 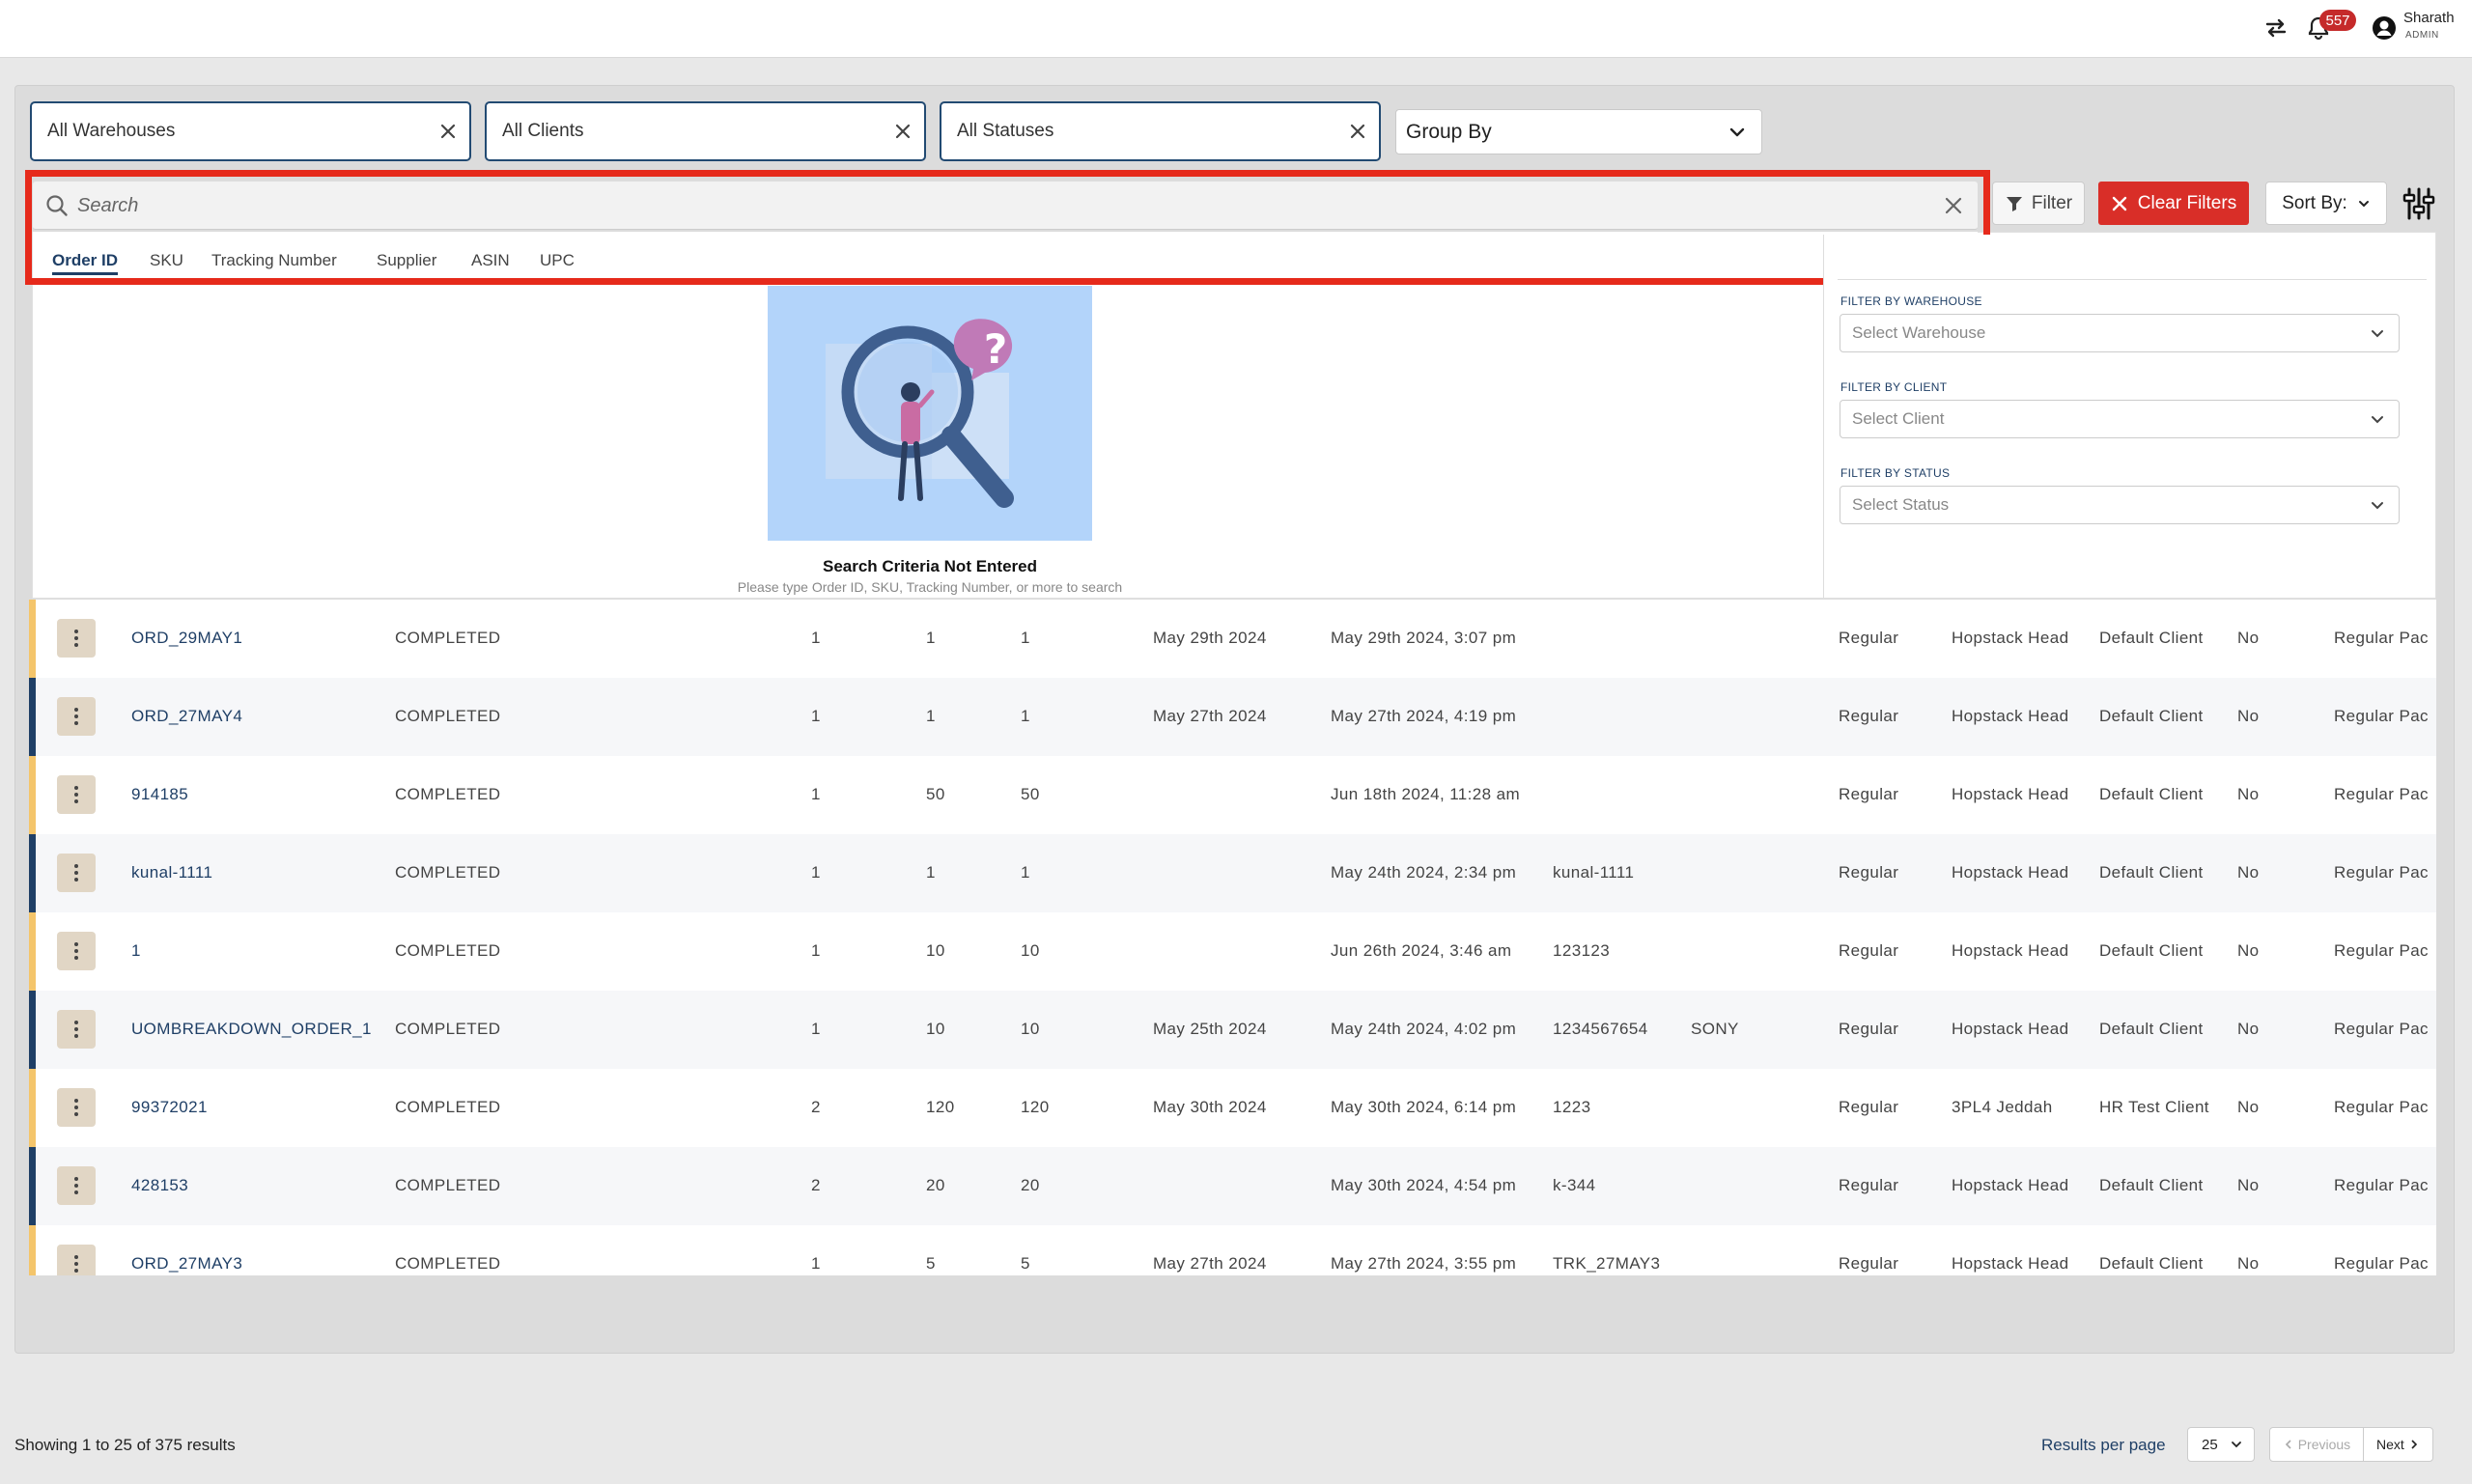 I want to click on cell-tracking-number: 123123, so click(x=1582, y=951).